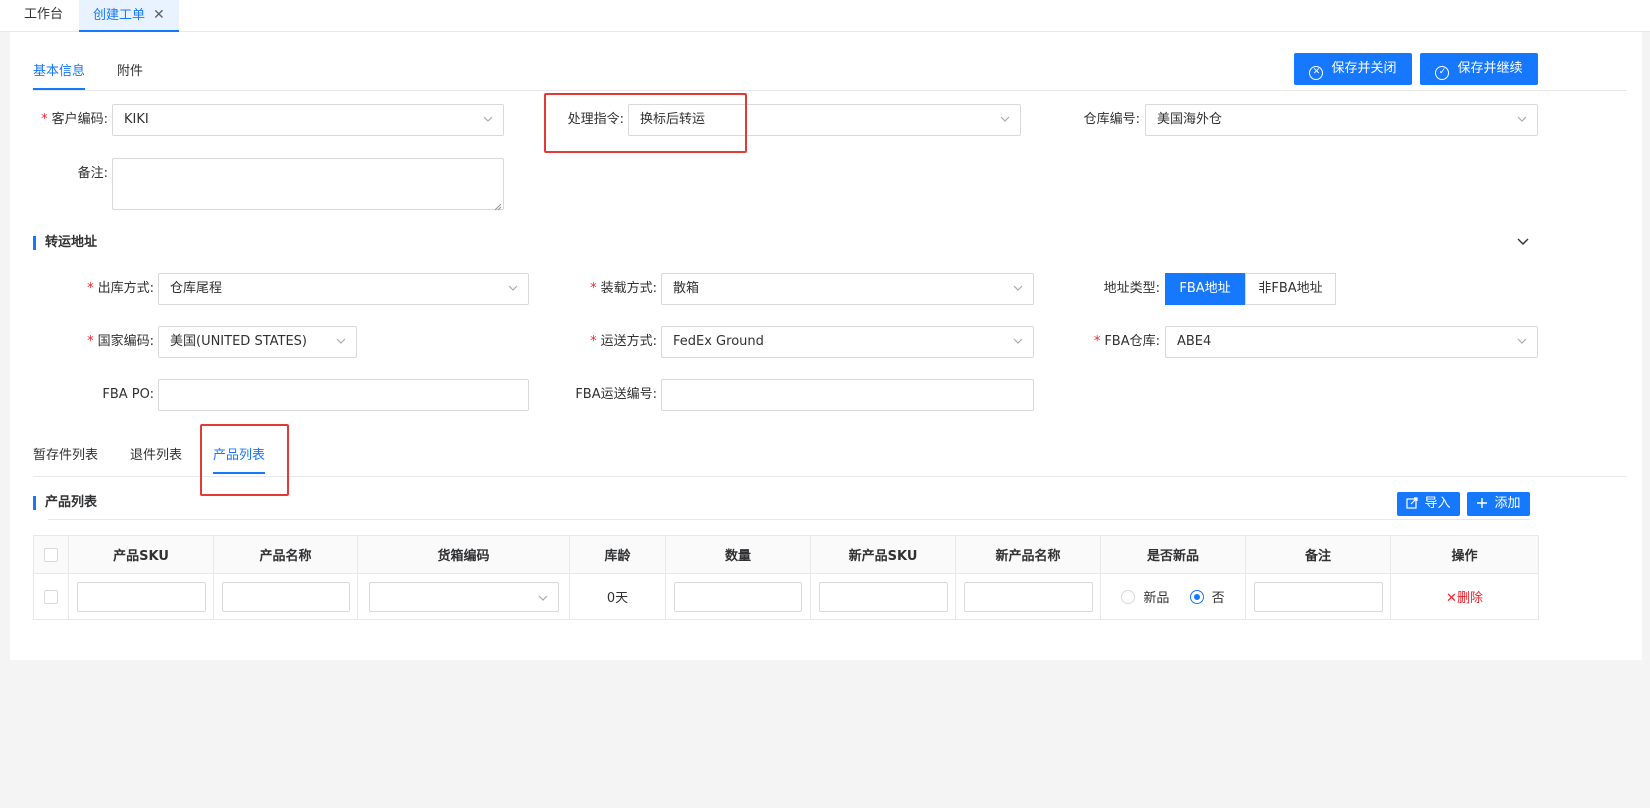  What do you see at coordinates (1196, 597) in the screenshot?
I see `radio-checked-icon` at bounding box center [1196, 597].